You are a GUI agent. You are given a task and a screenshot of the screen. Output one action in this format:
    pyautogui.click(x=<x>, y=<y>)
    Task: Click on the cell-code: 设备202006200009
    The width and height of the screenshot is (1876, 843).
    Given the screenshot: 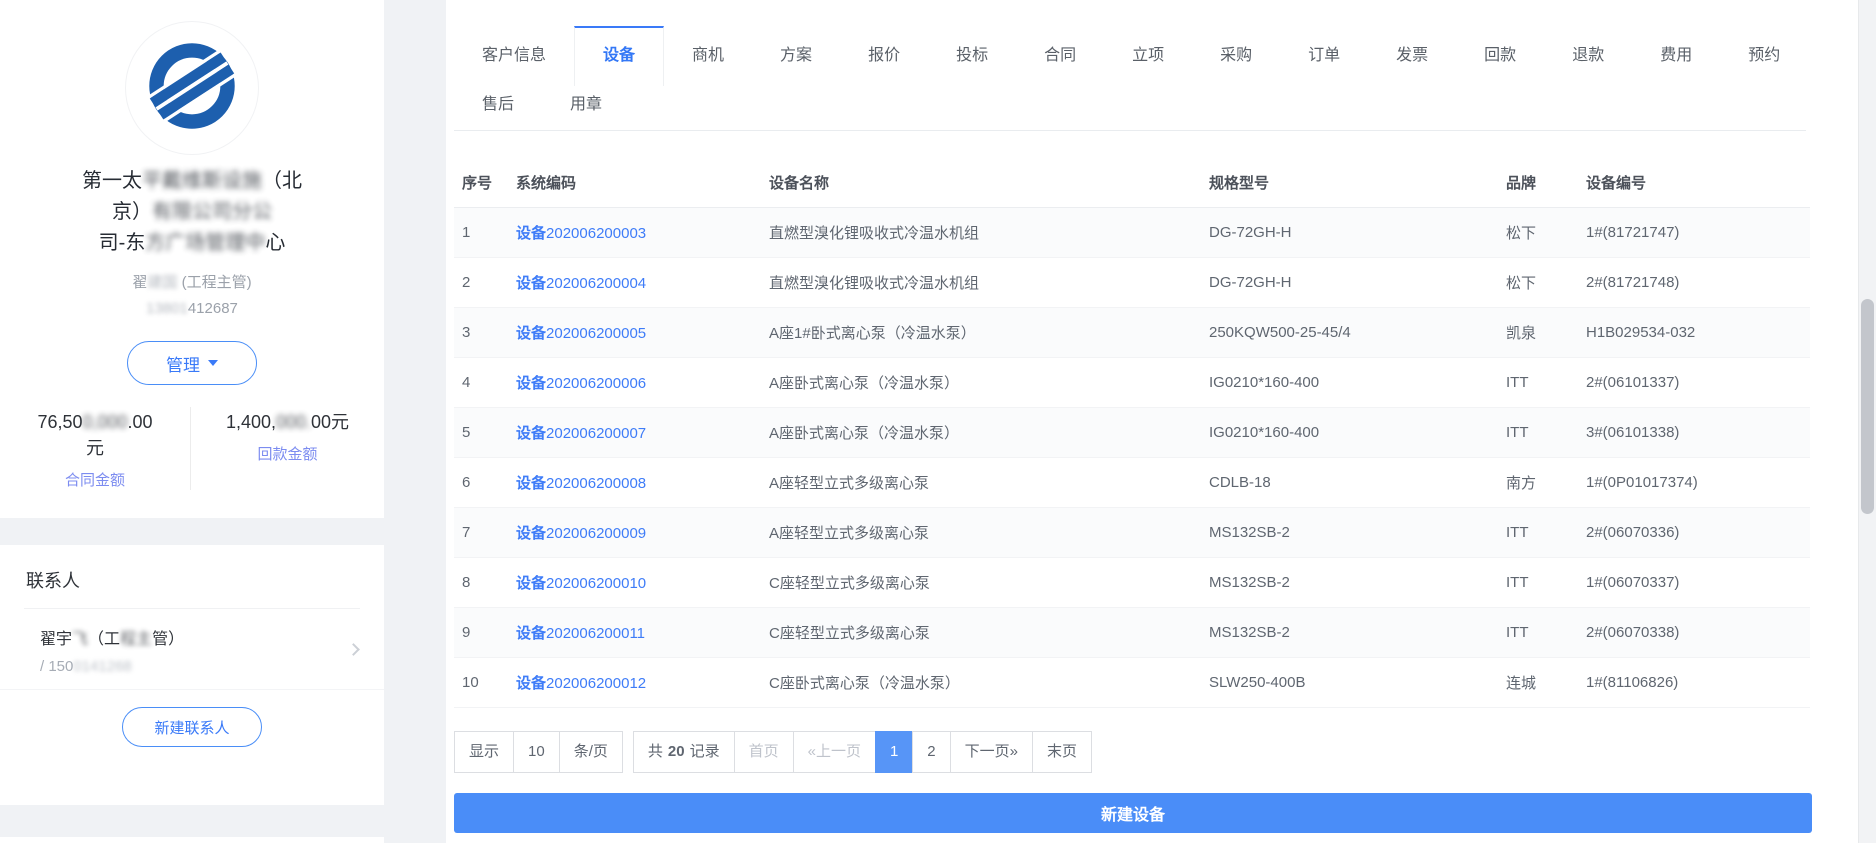 What is the action you would take?
    pyautogui.click(x=642, y=532)
    